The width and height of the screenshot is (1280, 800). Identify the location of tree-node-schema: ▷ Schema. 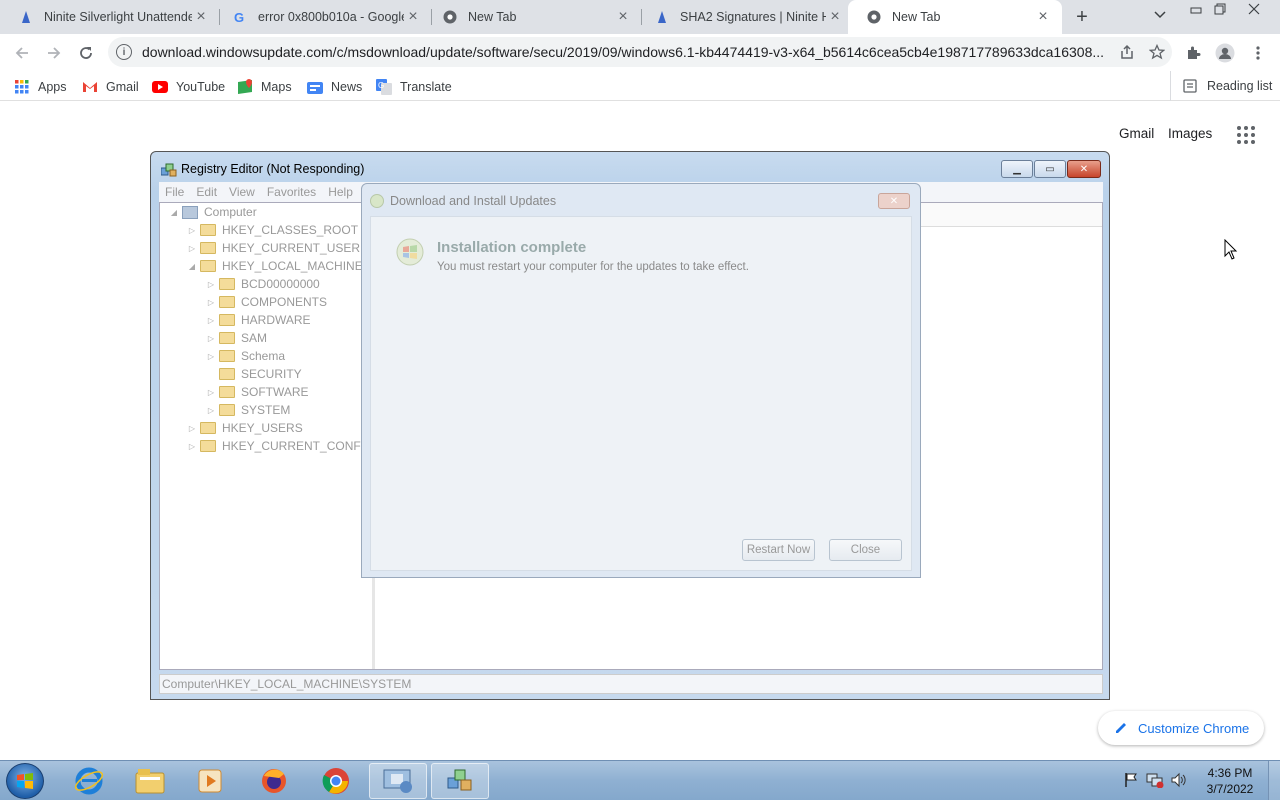
(245, 356).